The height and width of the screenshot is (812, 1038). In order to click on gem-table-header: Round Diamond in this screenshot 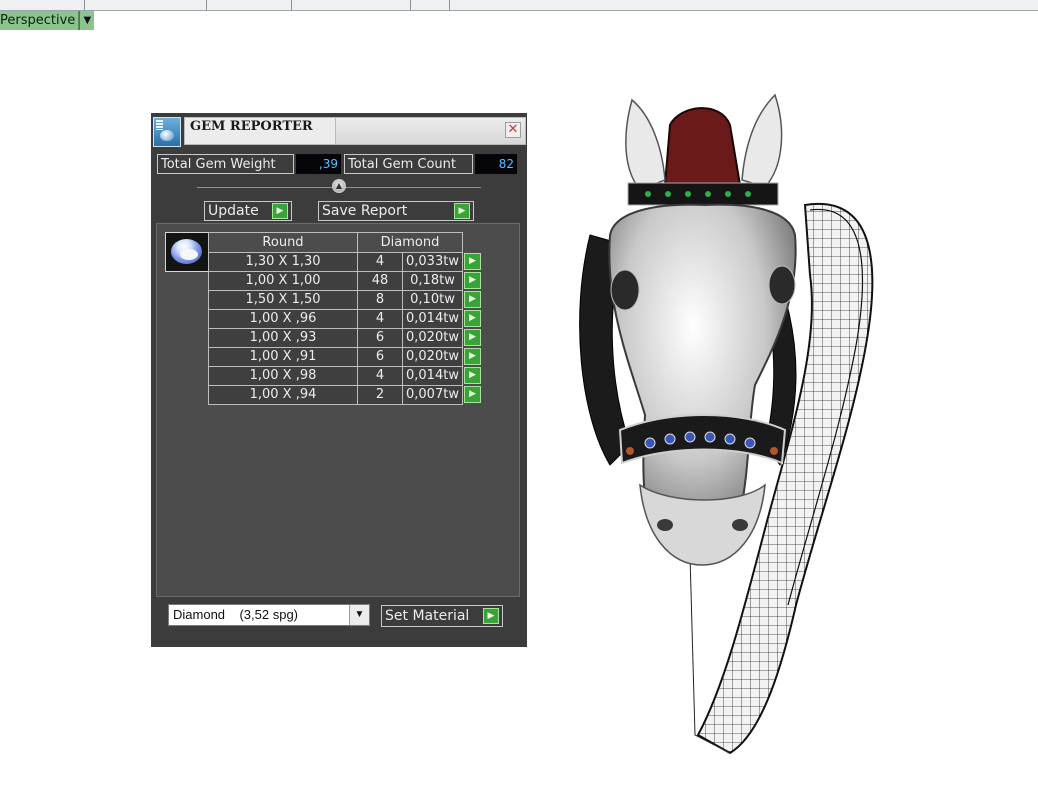, I will do `click(346, 242)`.